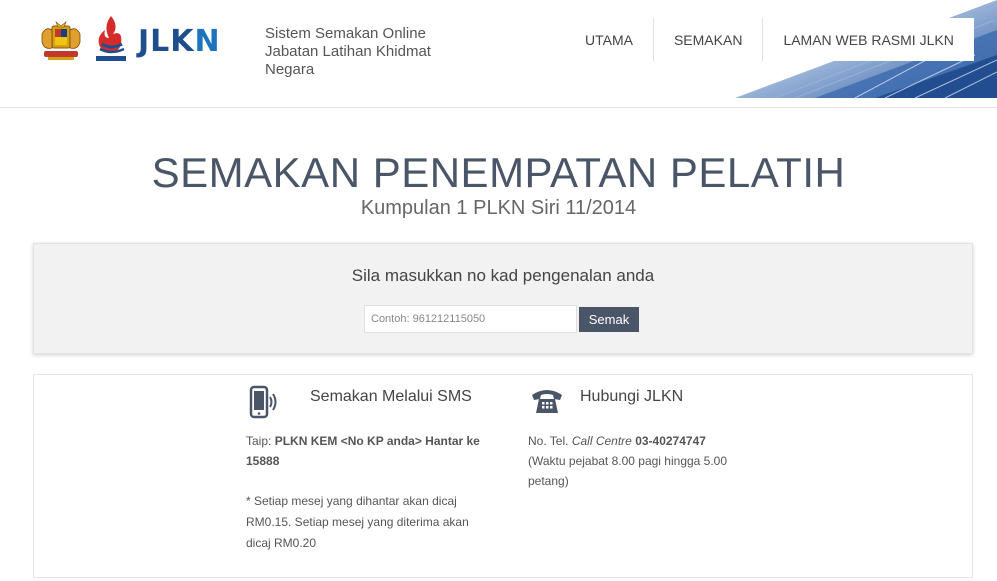  What do you see at coordinates (61, 41) in the screenshot?
I see `malaysia-crest-logo` at bounding box center [61, 41].